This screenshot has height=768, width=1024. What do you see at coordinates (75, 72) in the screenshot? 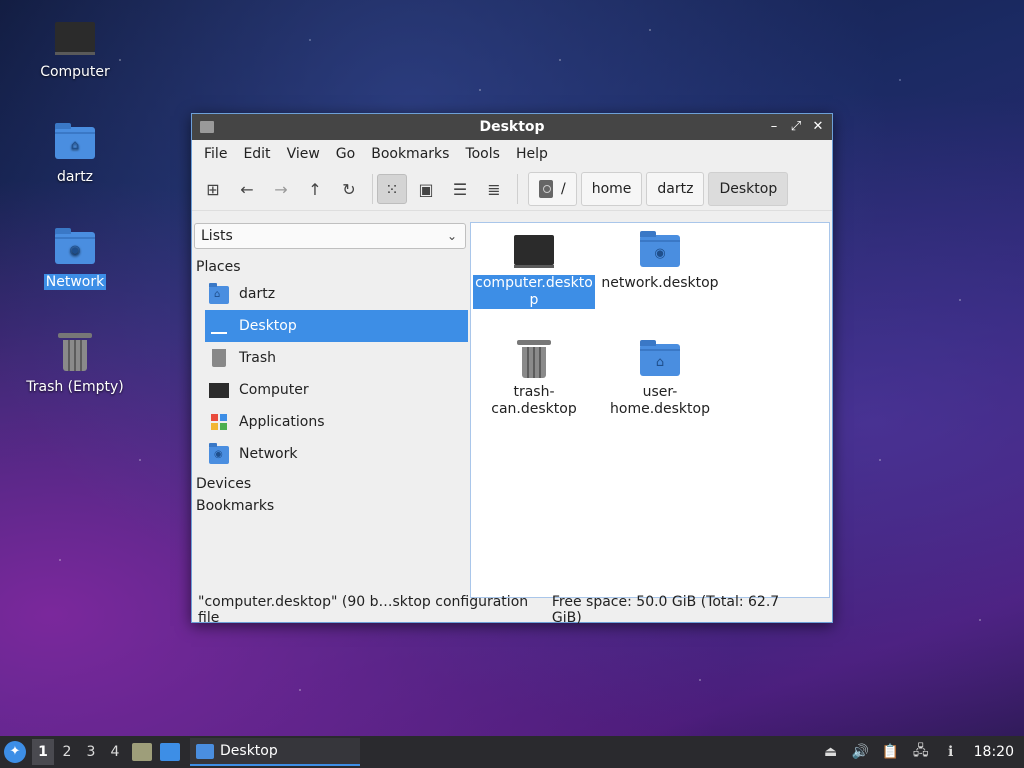
I see `desktop-icon-label: Computer` at bounding box center [75, 72].